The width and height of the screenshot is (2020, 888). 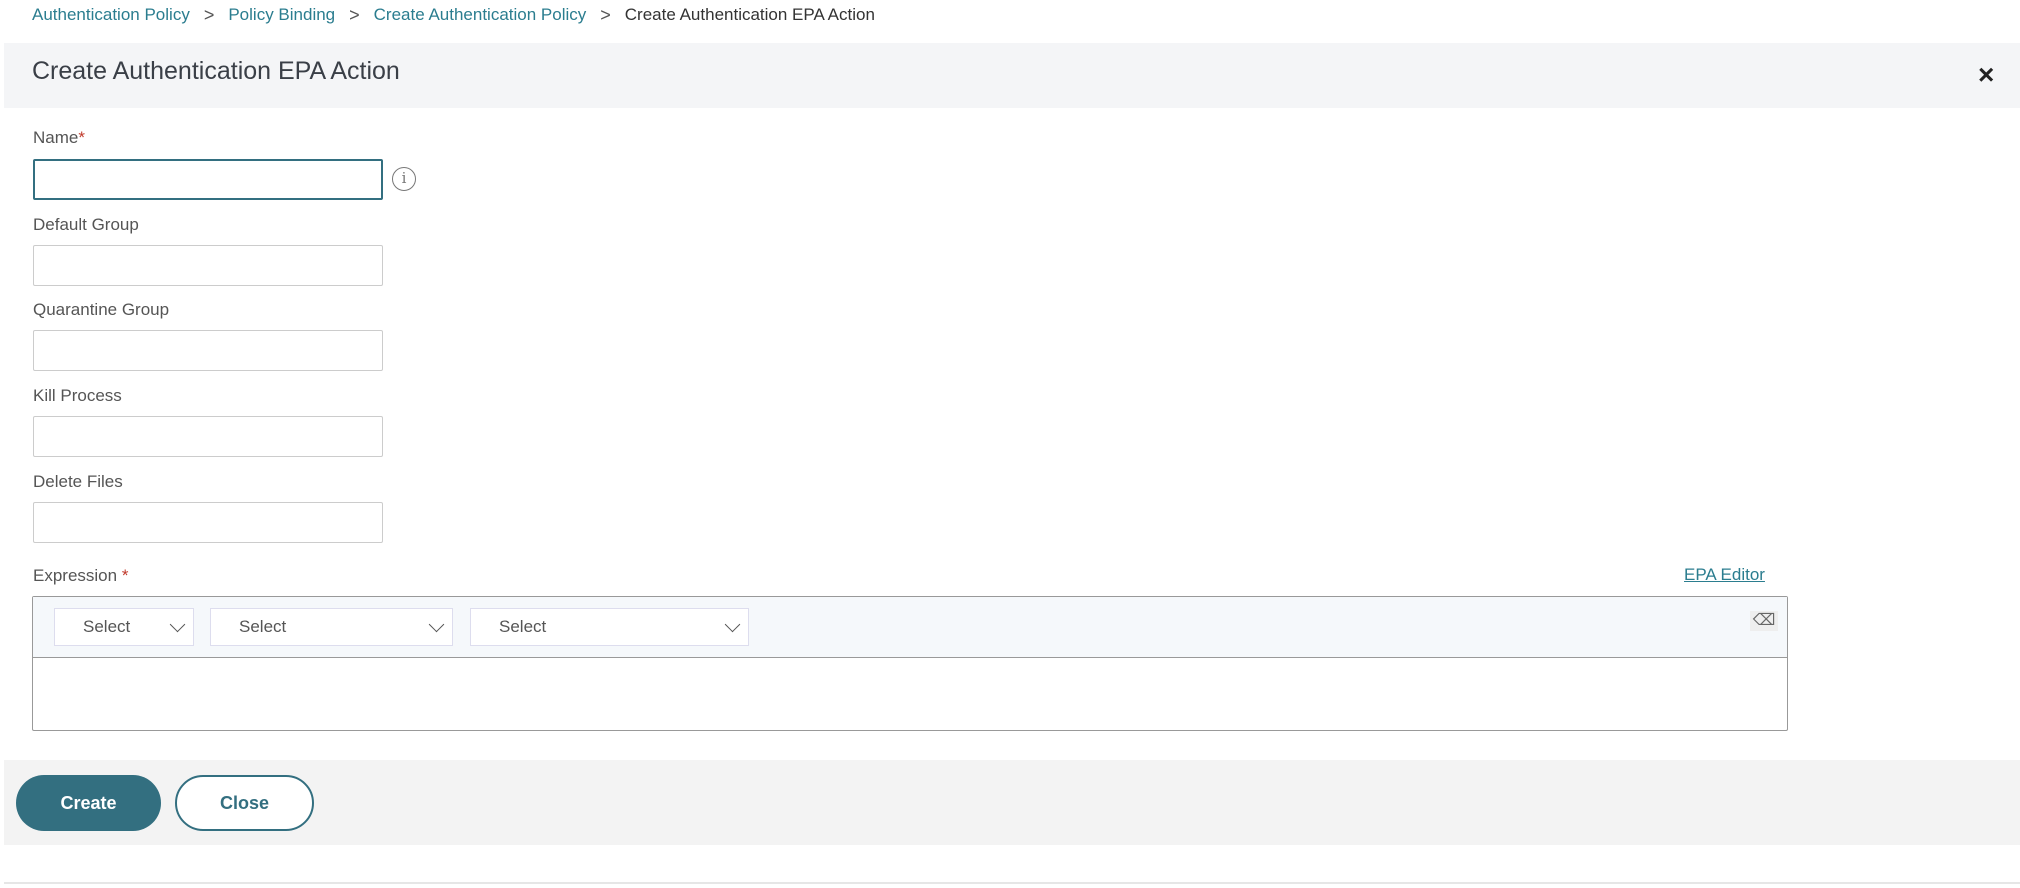 What do you see at coordinates (1724, 575) in the screenshot?
I see `epa-editor-link: EPA Editor` at bounding box center [1724, 575].